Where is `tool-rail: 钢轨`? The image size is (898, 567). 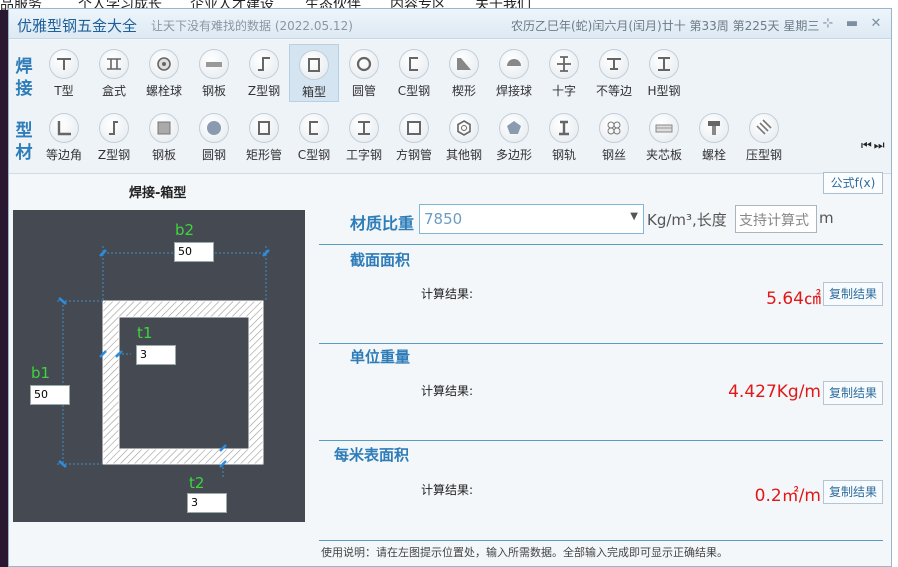
tool-rail: 钢轨 is located at coordinates (564, 137).